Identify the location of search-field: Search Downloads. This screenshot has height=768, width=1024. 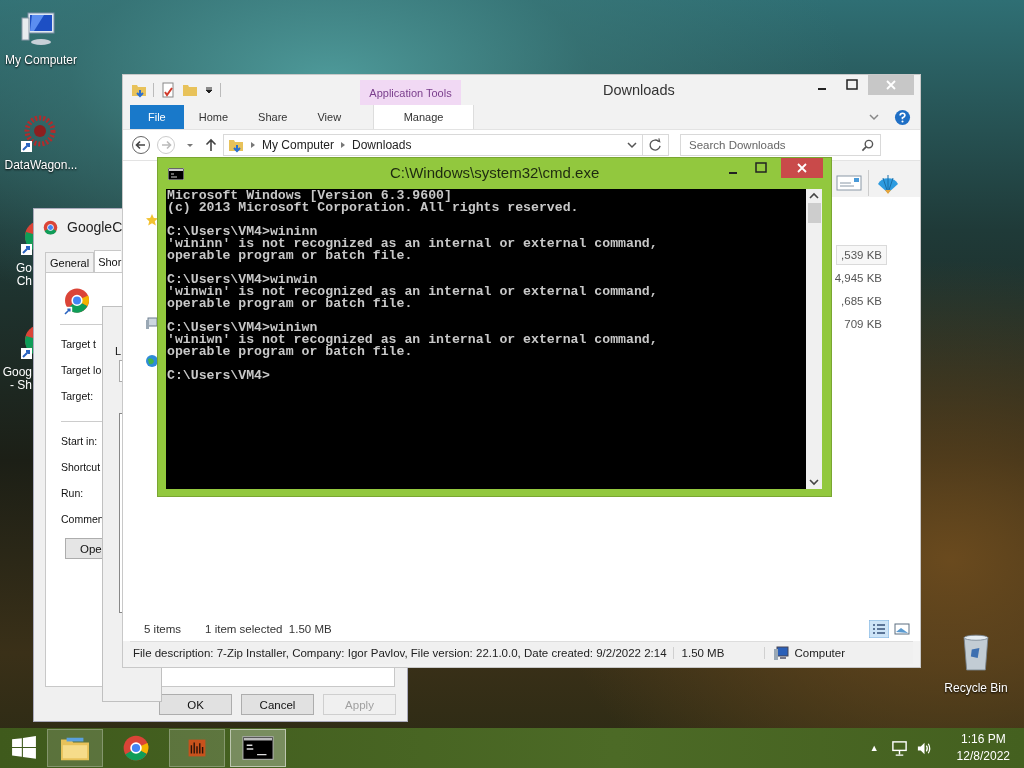
(780, 145).